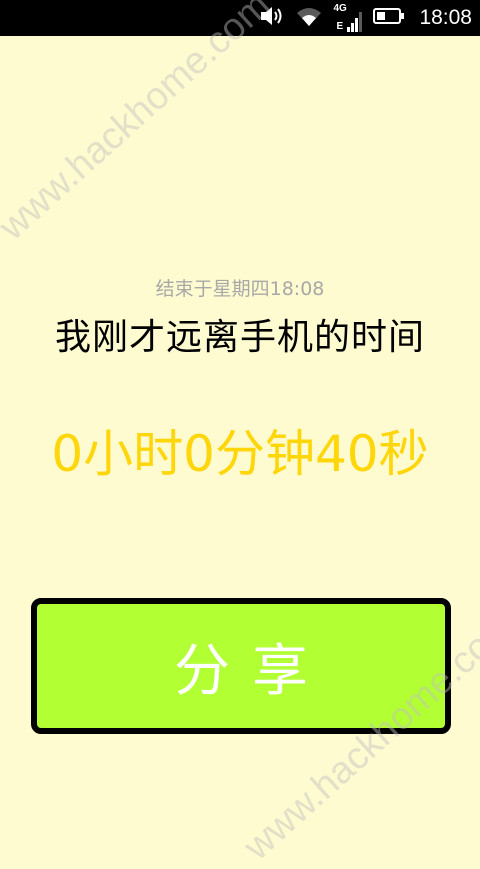  What do you see at coordinates (355, 22) in the screenshot?
I see `signal-icon` at bounding box center [355, 22].